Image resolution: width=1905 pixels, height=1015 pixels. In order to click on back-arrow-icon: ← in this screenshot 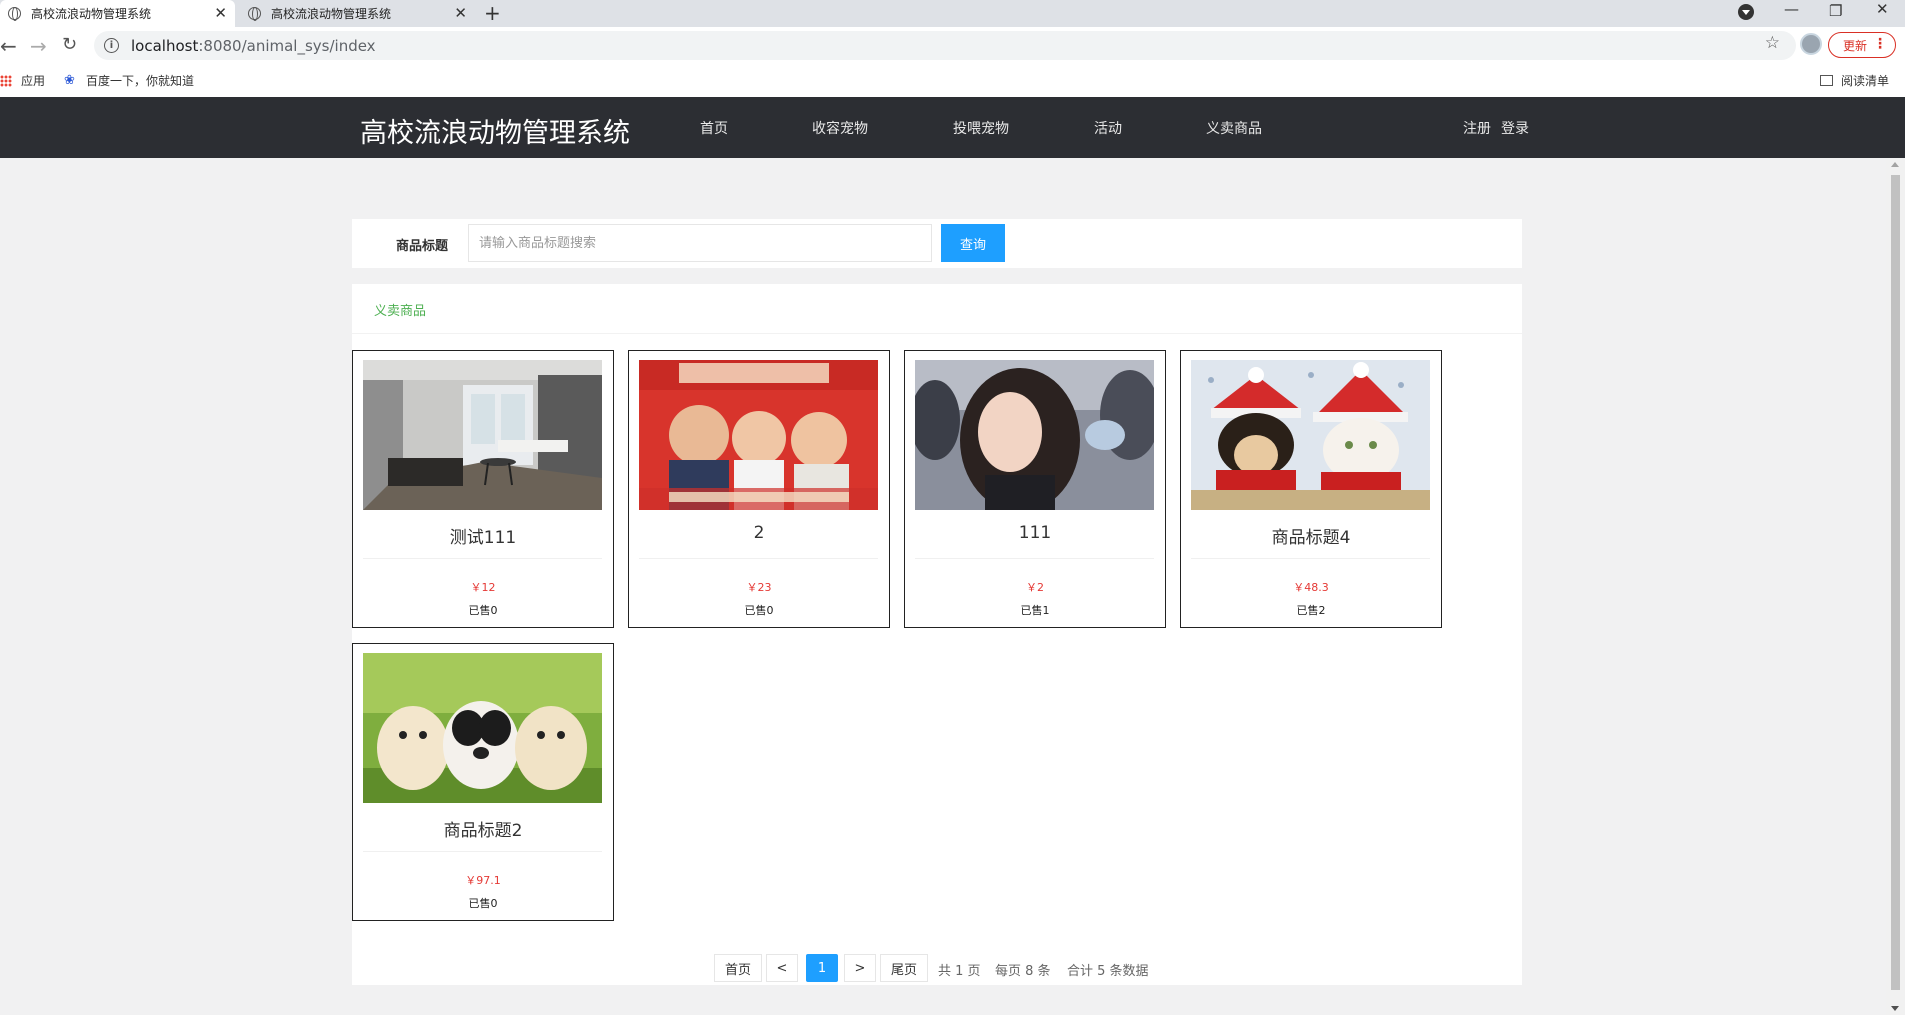, I will do `click(8, 46)`.